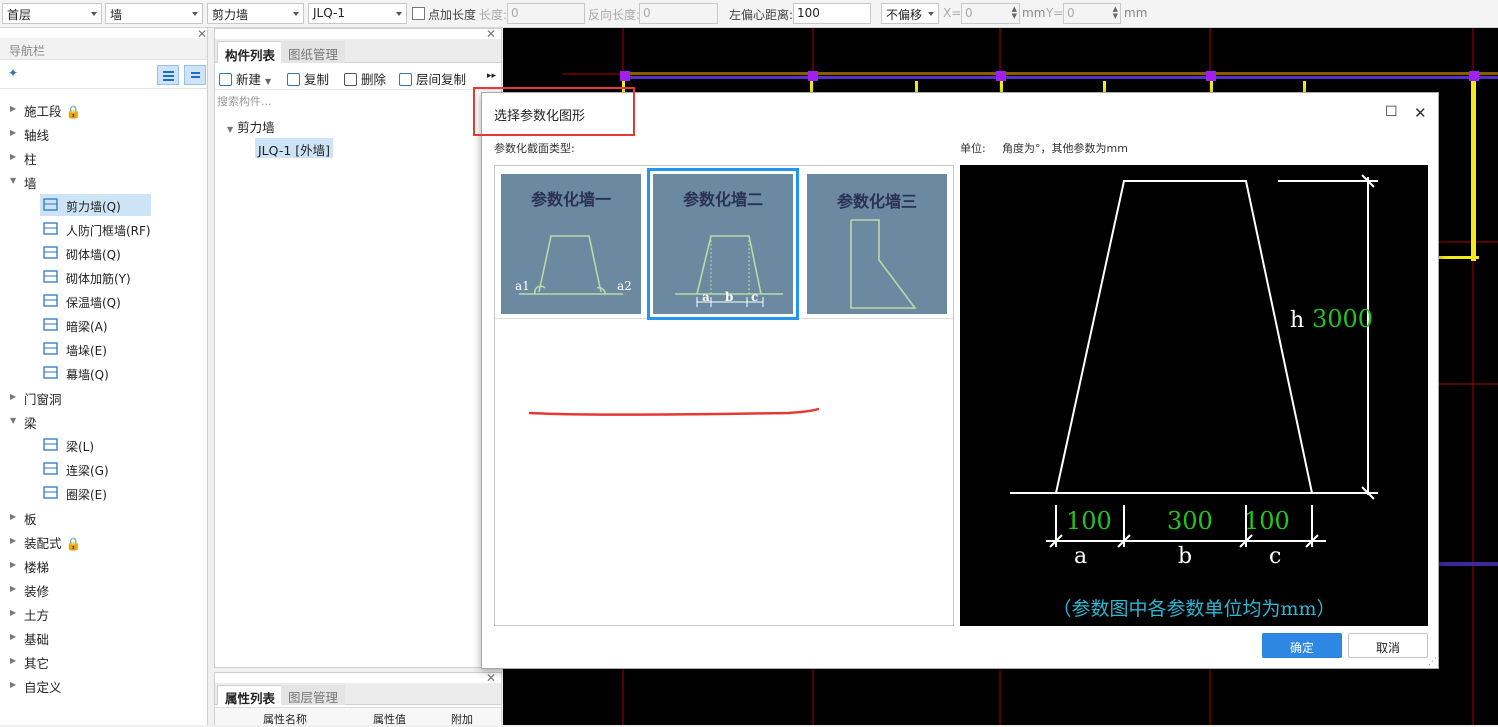 The image size is (1498, 727). Describe the element at coordinates (313, 52) in the screenshot. I see `tab-drawing-management: 图纸管理` at that location.